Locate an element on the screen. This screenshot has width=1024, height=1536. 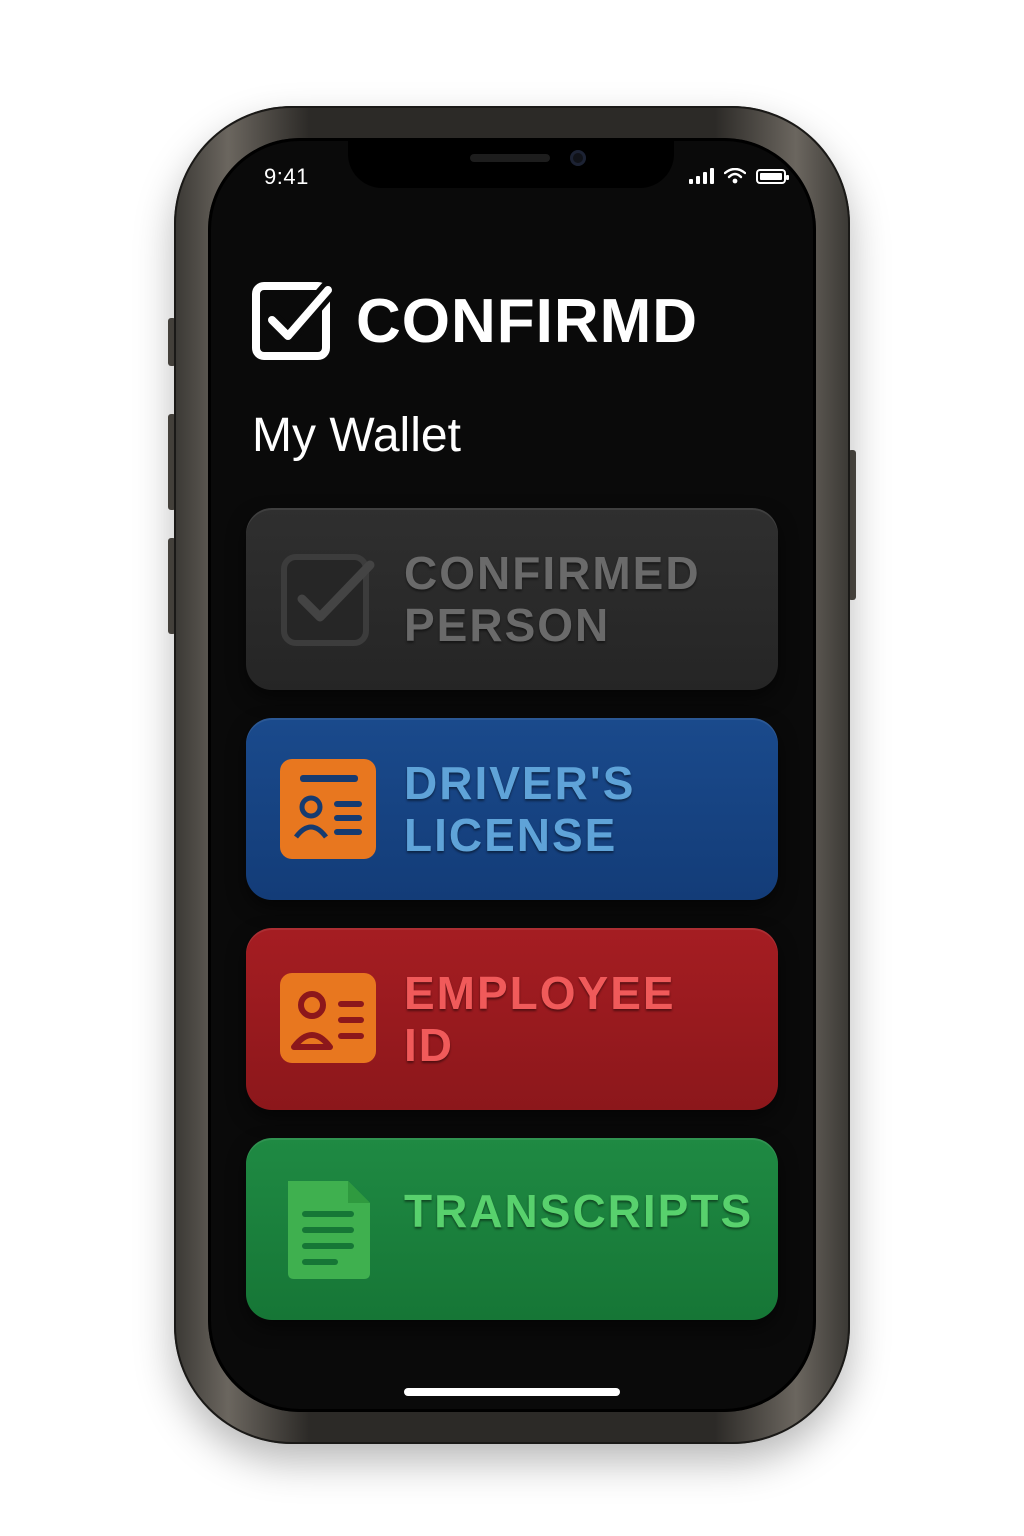
page-title: My Wallet is located at coordinates (356, 435).